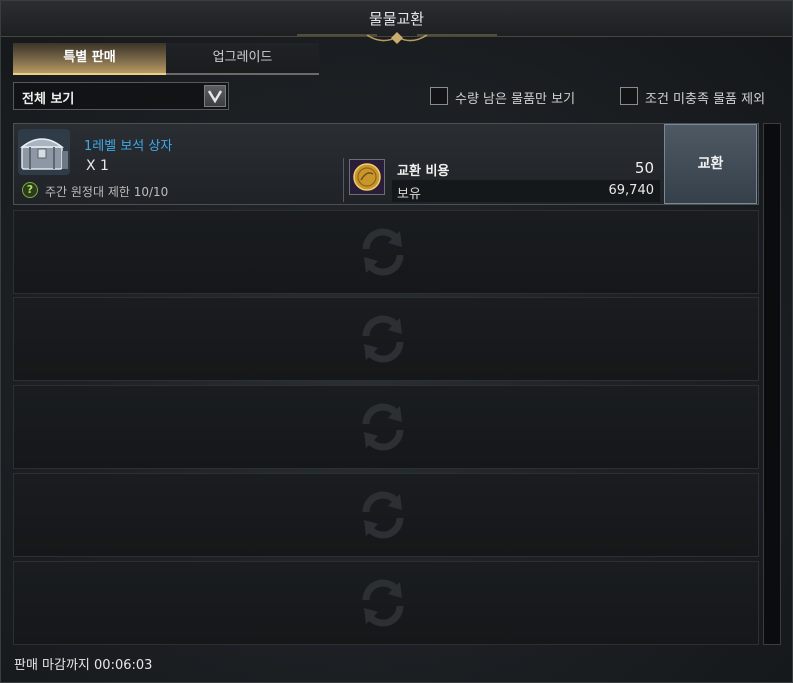 Image resolution: width=793 pixels, height=683 pixels. Describe the element at coordinates (242, 59) in the screenshot. I see `tab-upgrade: 업그레이드` at that location.